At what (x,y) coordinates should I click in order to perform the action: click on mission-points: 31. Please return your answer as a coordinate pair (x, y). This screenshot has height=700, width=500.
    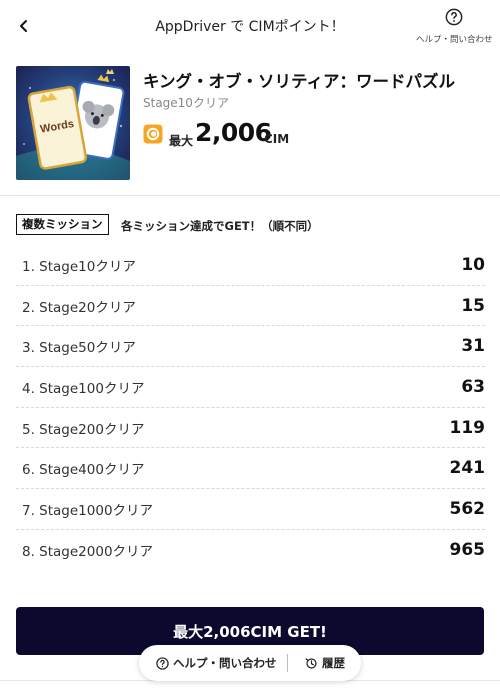
    Looking at the image, I should click on (473, 346).